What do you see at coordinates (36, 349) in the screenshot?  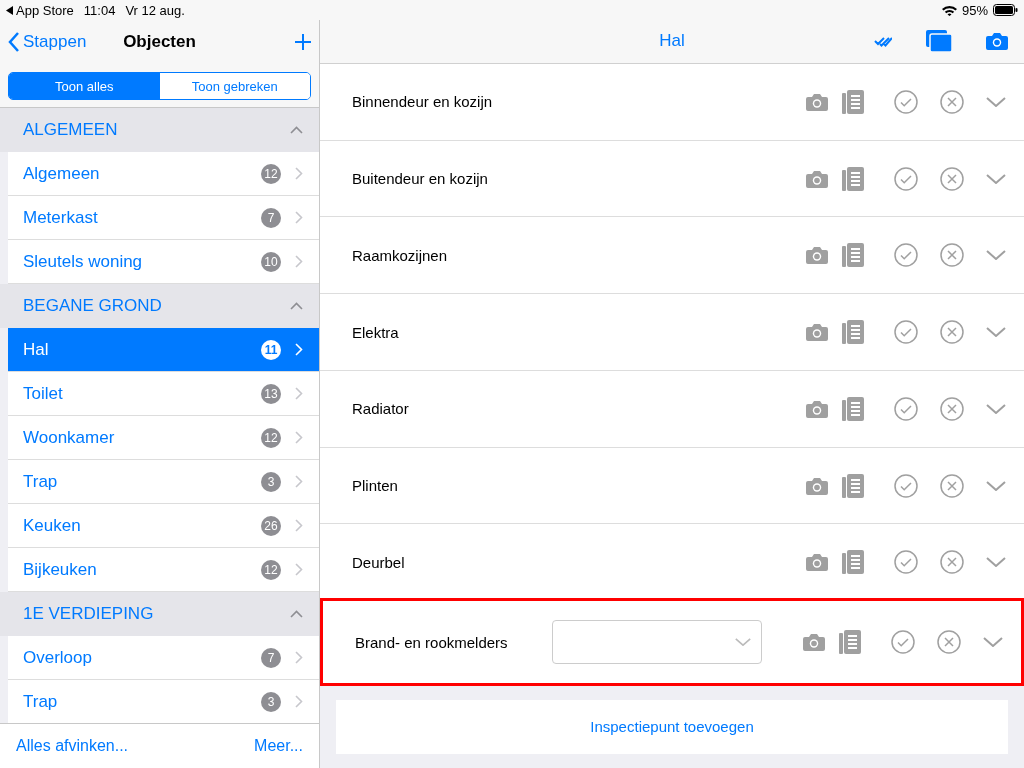 I see `object-label: Hal` at bounding box center [36, 349].